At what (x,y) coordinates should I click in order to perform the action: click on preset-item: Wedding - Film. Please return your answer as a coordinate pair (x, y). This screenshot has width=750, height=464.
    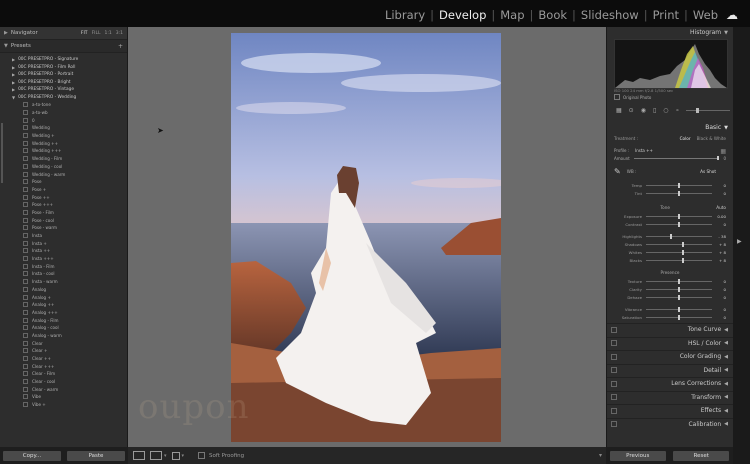
    Looking at the image, I should click on (63, 159).